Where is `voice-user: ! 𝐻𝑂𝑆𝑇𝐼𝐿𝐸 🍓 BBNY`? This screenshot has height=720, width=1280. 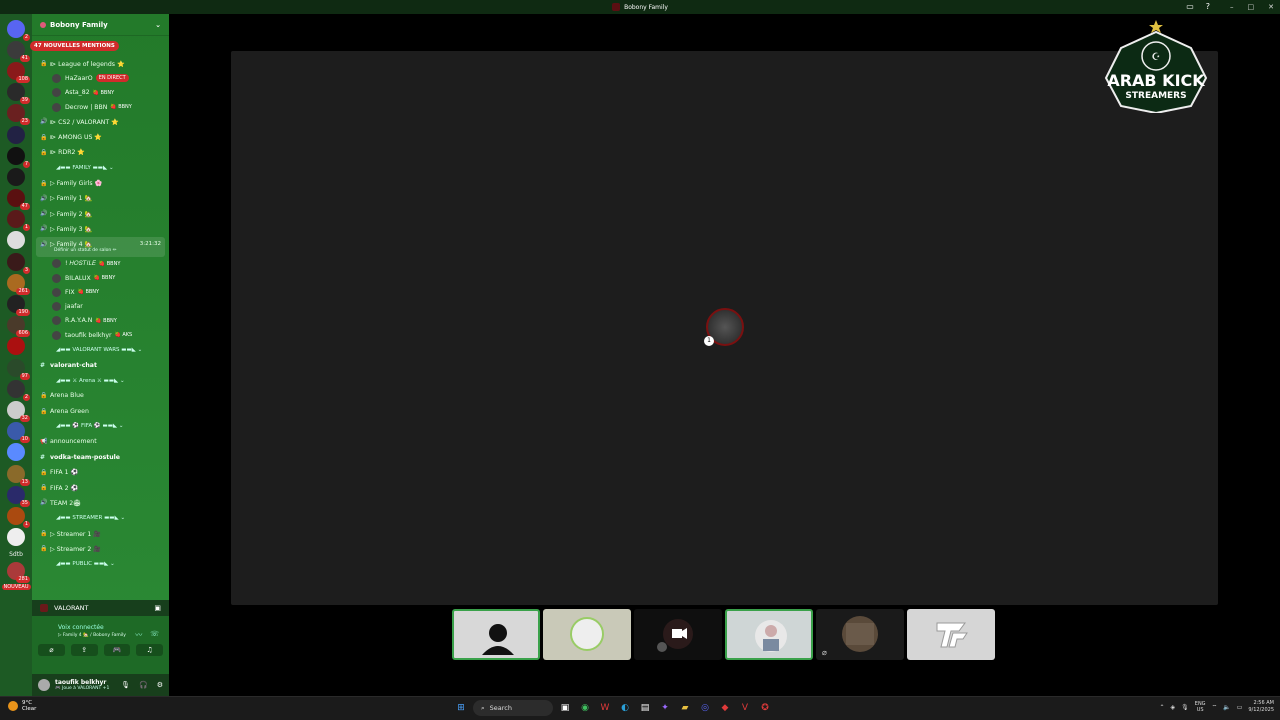
voice-user: ! 𝐻𝑂𝑆𝑇𝐼𝐿𝐸 🍓 BBNY is located at coordinates (100, 264).